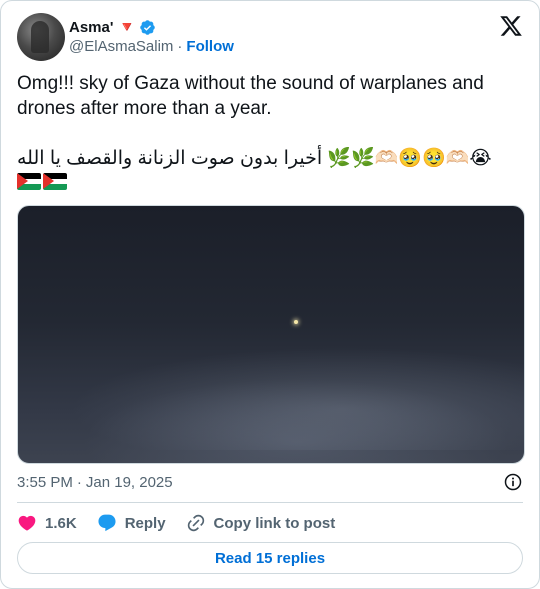  Describe the element at coordinates (41, 37) in the screenshot. I see `avatar` at that location.